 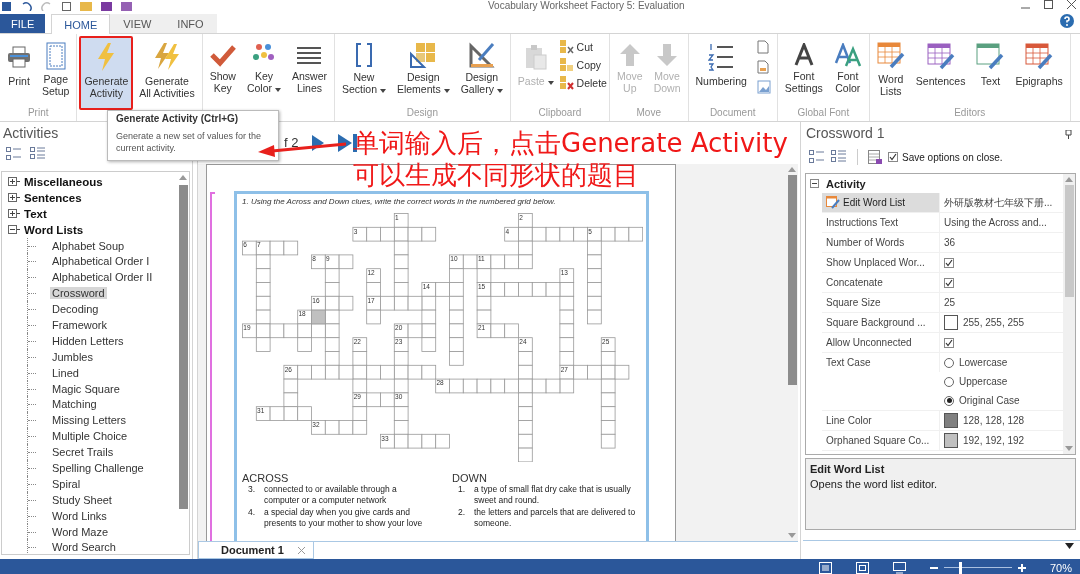 What do you see at coordinates (833, 202) in the screenshot?
I see `list-edit-icon` at bounding box center [833, 202].